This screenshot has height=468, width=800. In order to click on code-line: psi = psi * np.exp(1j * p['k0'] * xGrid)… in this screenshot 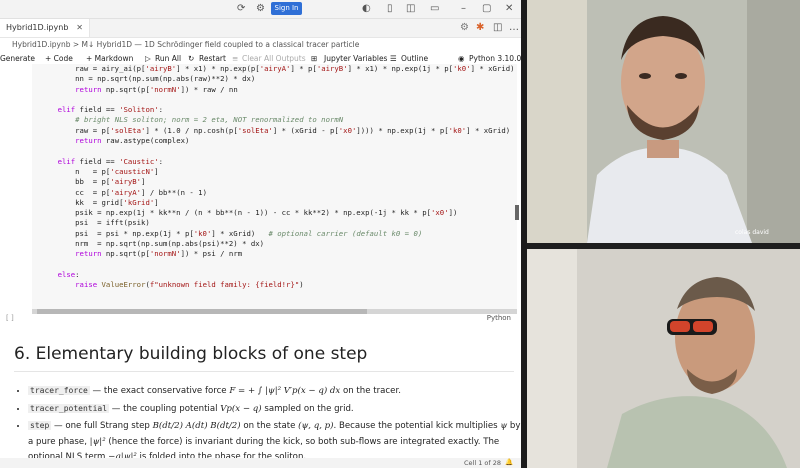, I will do `click(231, 233)`.